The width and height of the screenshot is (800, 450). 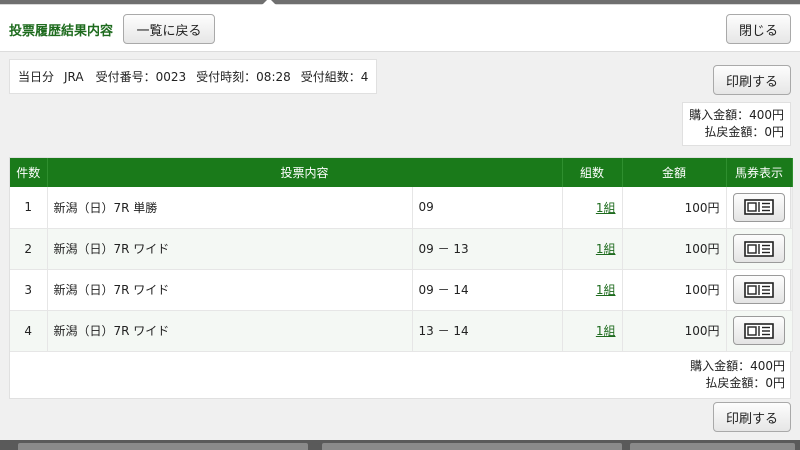 What do you see at coordinates (193, 76) in the screenshot?
I see `receipt-info: 当日分 JRA 受付番号：0023 受付時刻：08:28 受付組数：4` at bounding box center [193, 76].